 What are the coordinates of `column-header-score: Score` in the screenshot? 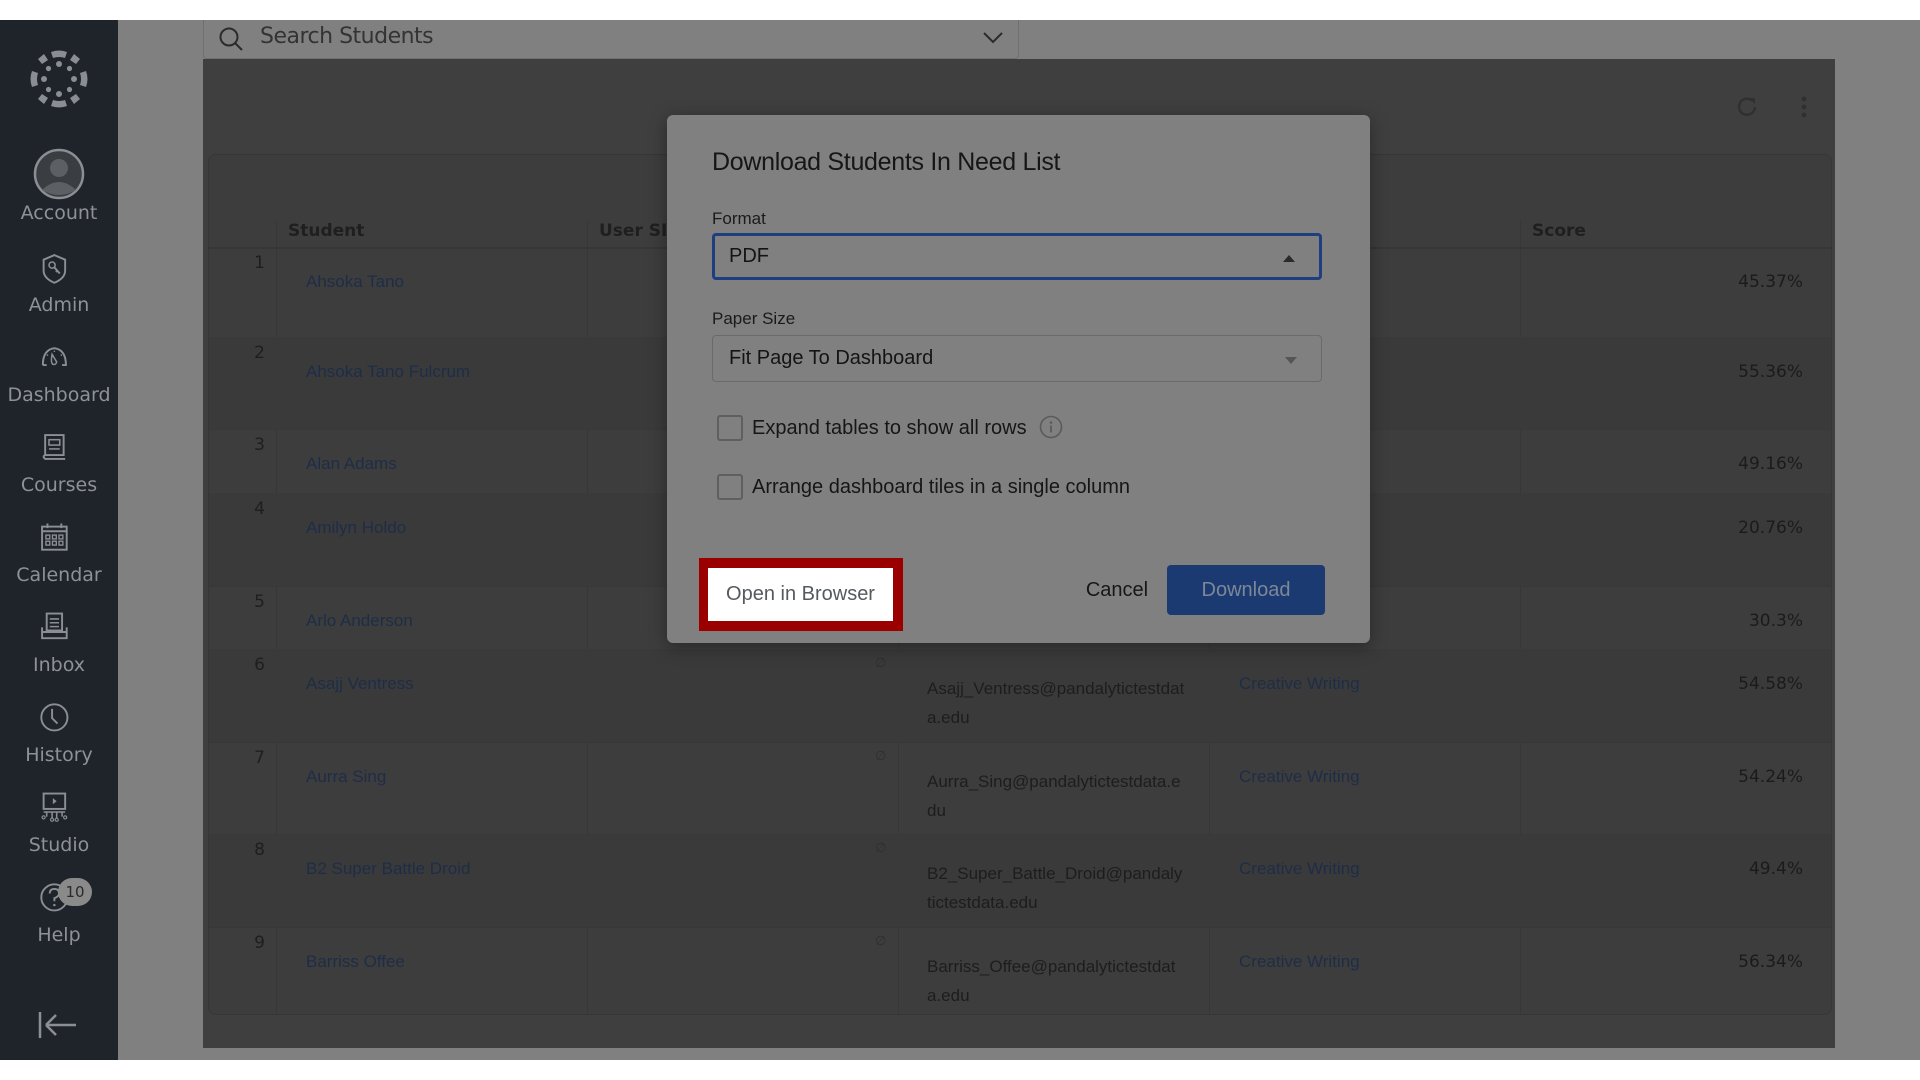 It's located at (1559, 231).